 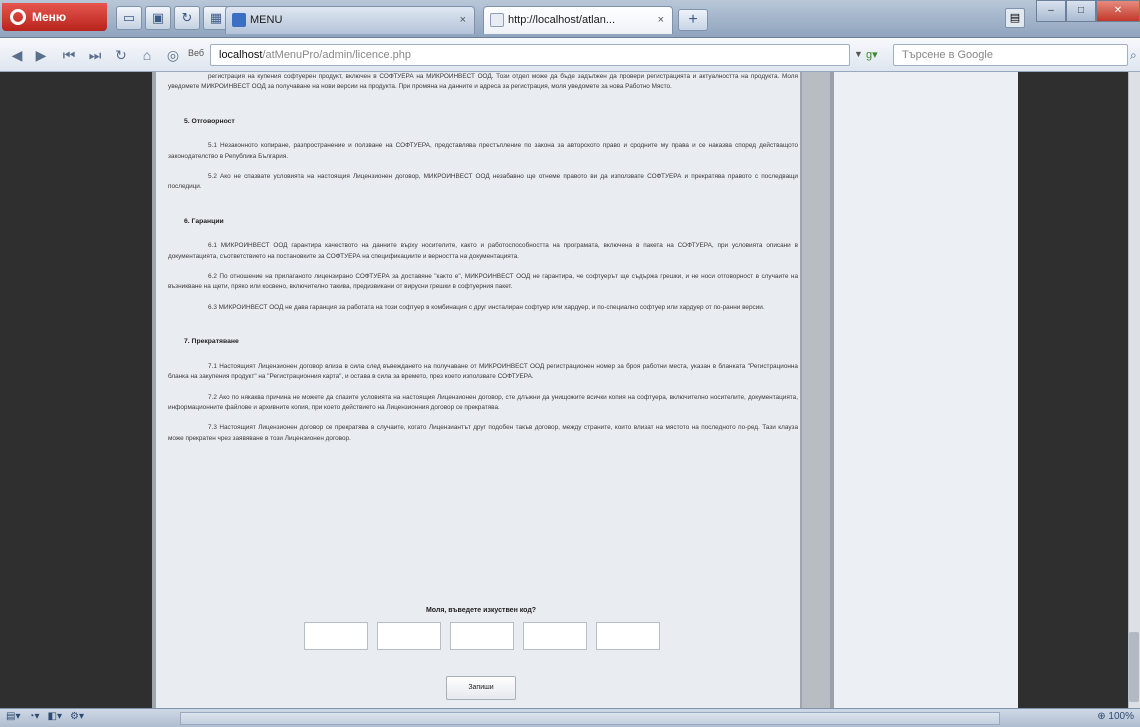 I want to click on minimize-icon: –, so click(x=1051, y=11).